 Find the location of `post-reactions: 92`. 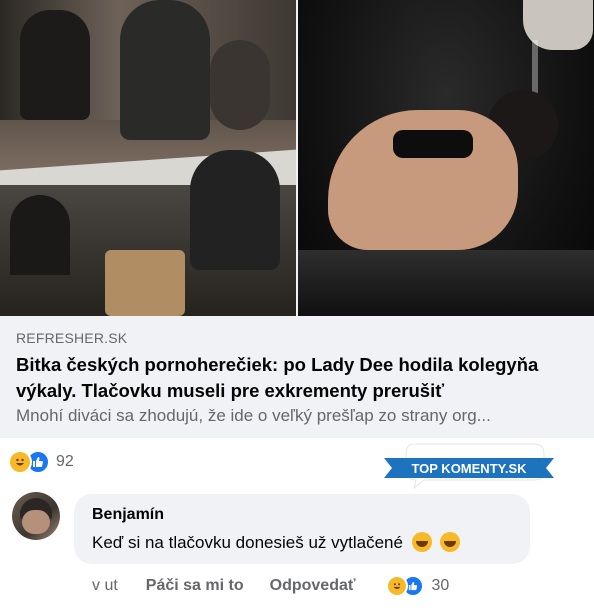

post-reactions: 92 is located at coordinates (41, 462).